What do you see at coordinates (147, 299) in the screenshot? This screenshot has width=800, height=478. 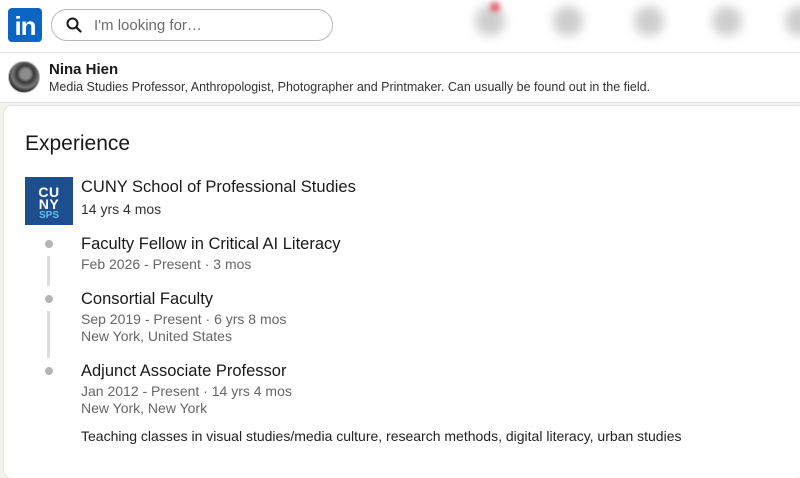 I see `role-title: Consortial Faculty` at bounding box center [147, 299].